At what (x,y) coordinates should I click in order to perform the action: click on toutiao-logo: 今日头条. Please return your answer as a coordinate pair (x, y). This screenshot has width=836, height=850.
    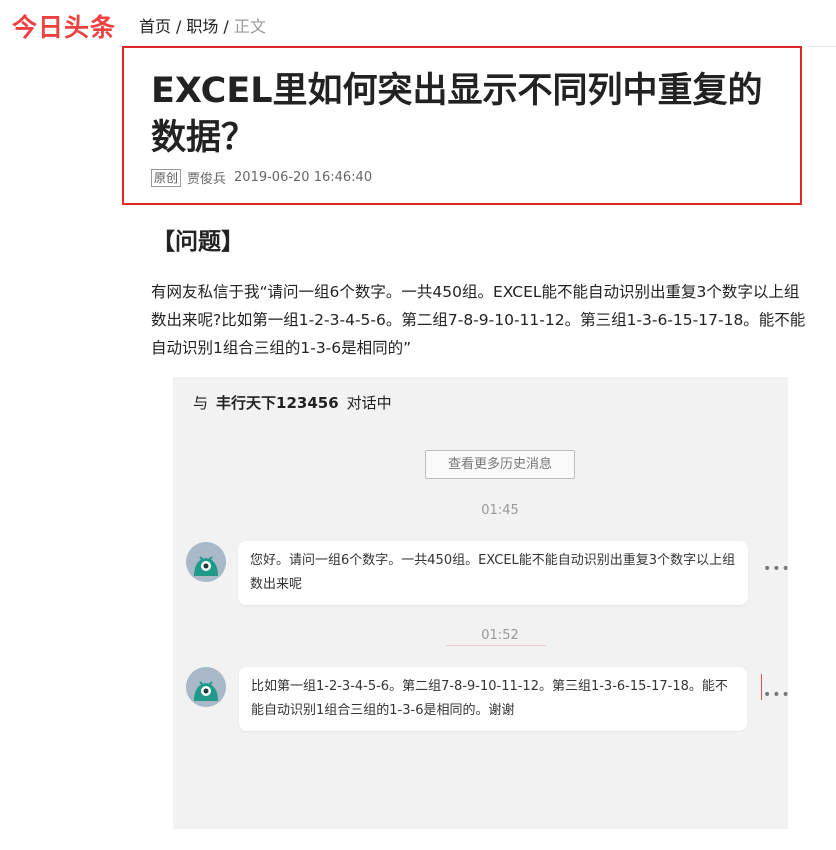
    Looking at the image, I should click on (64, 26).